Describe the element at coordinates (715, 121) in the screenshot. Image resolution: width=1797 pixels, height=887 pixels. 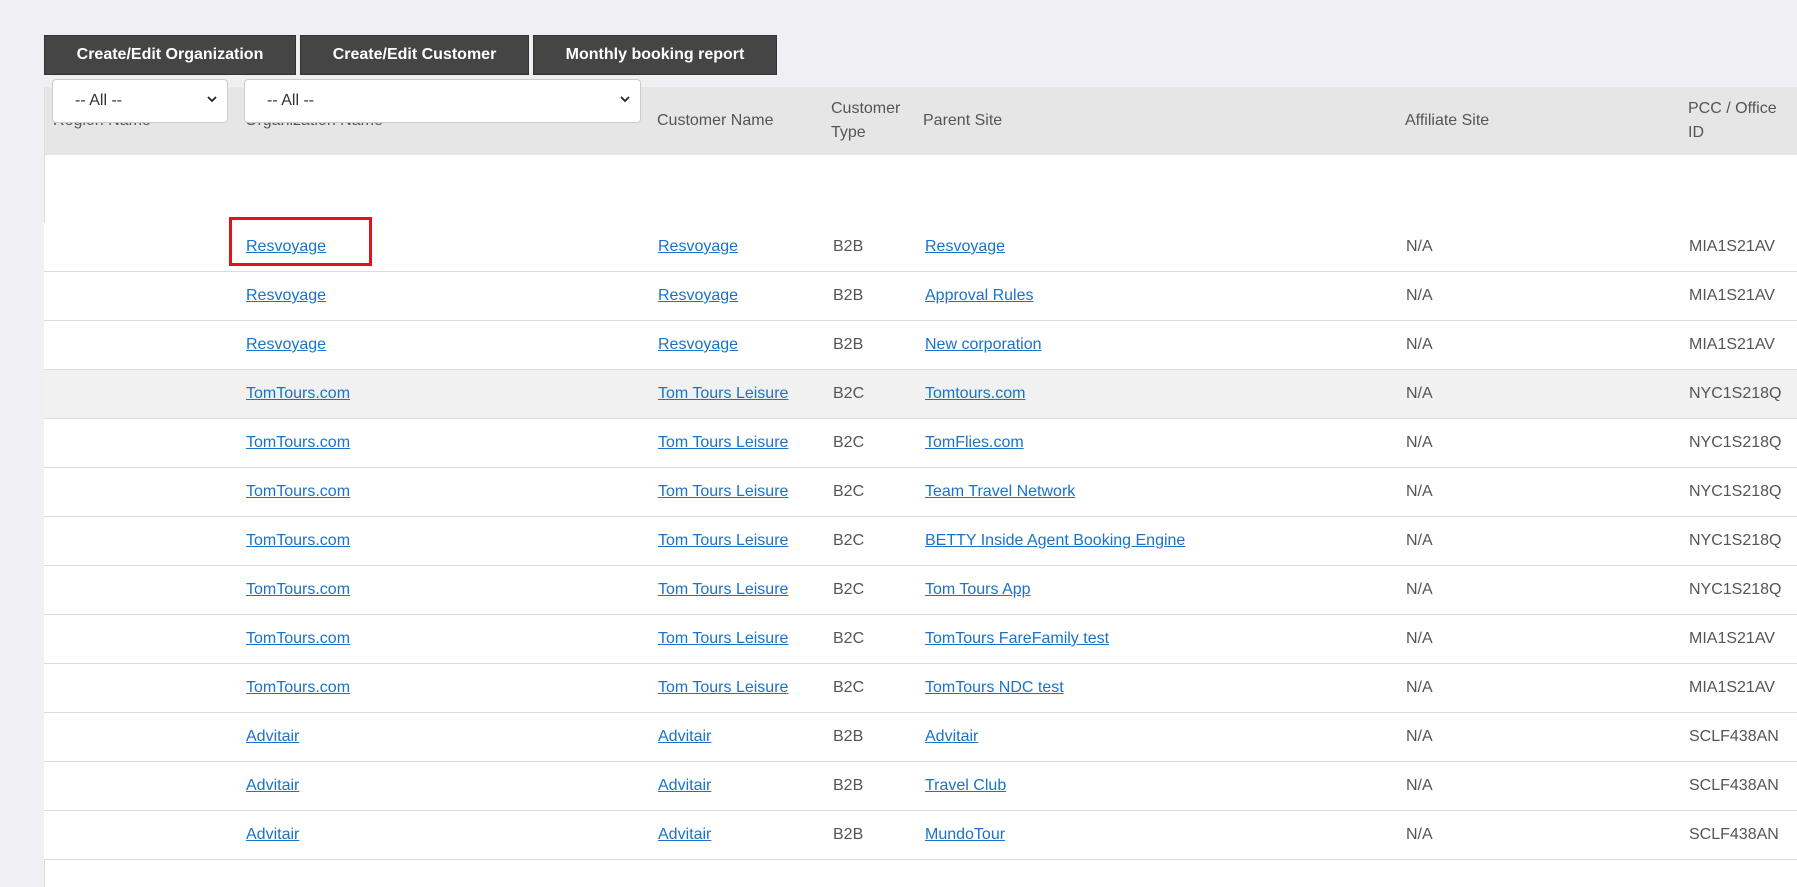
I see `header-customer-name: Customer Name` at that location.